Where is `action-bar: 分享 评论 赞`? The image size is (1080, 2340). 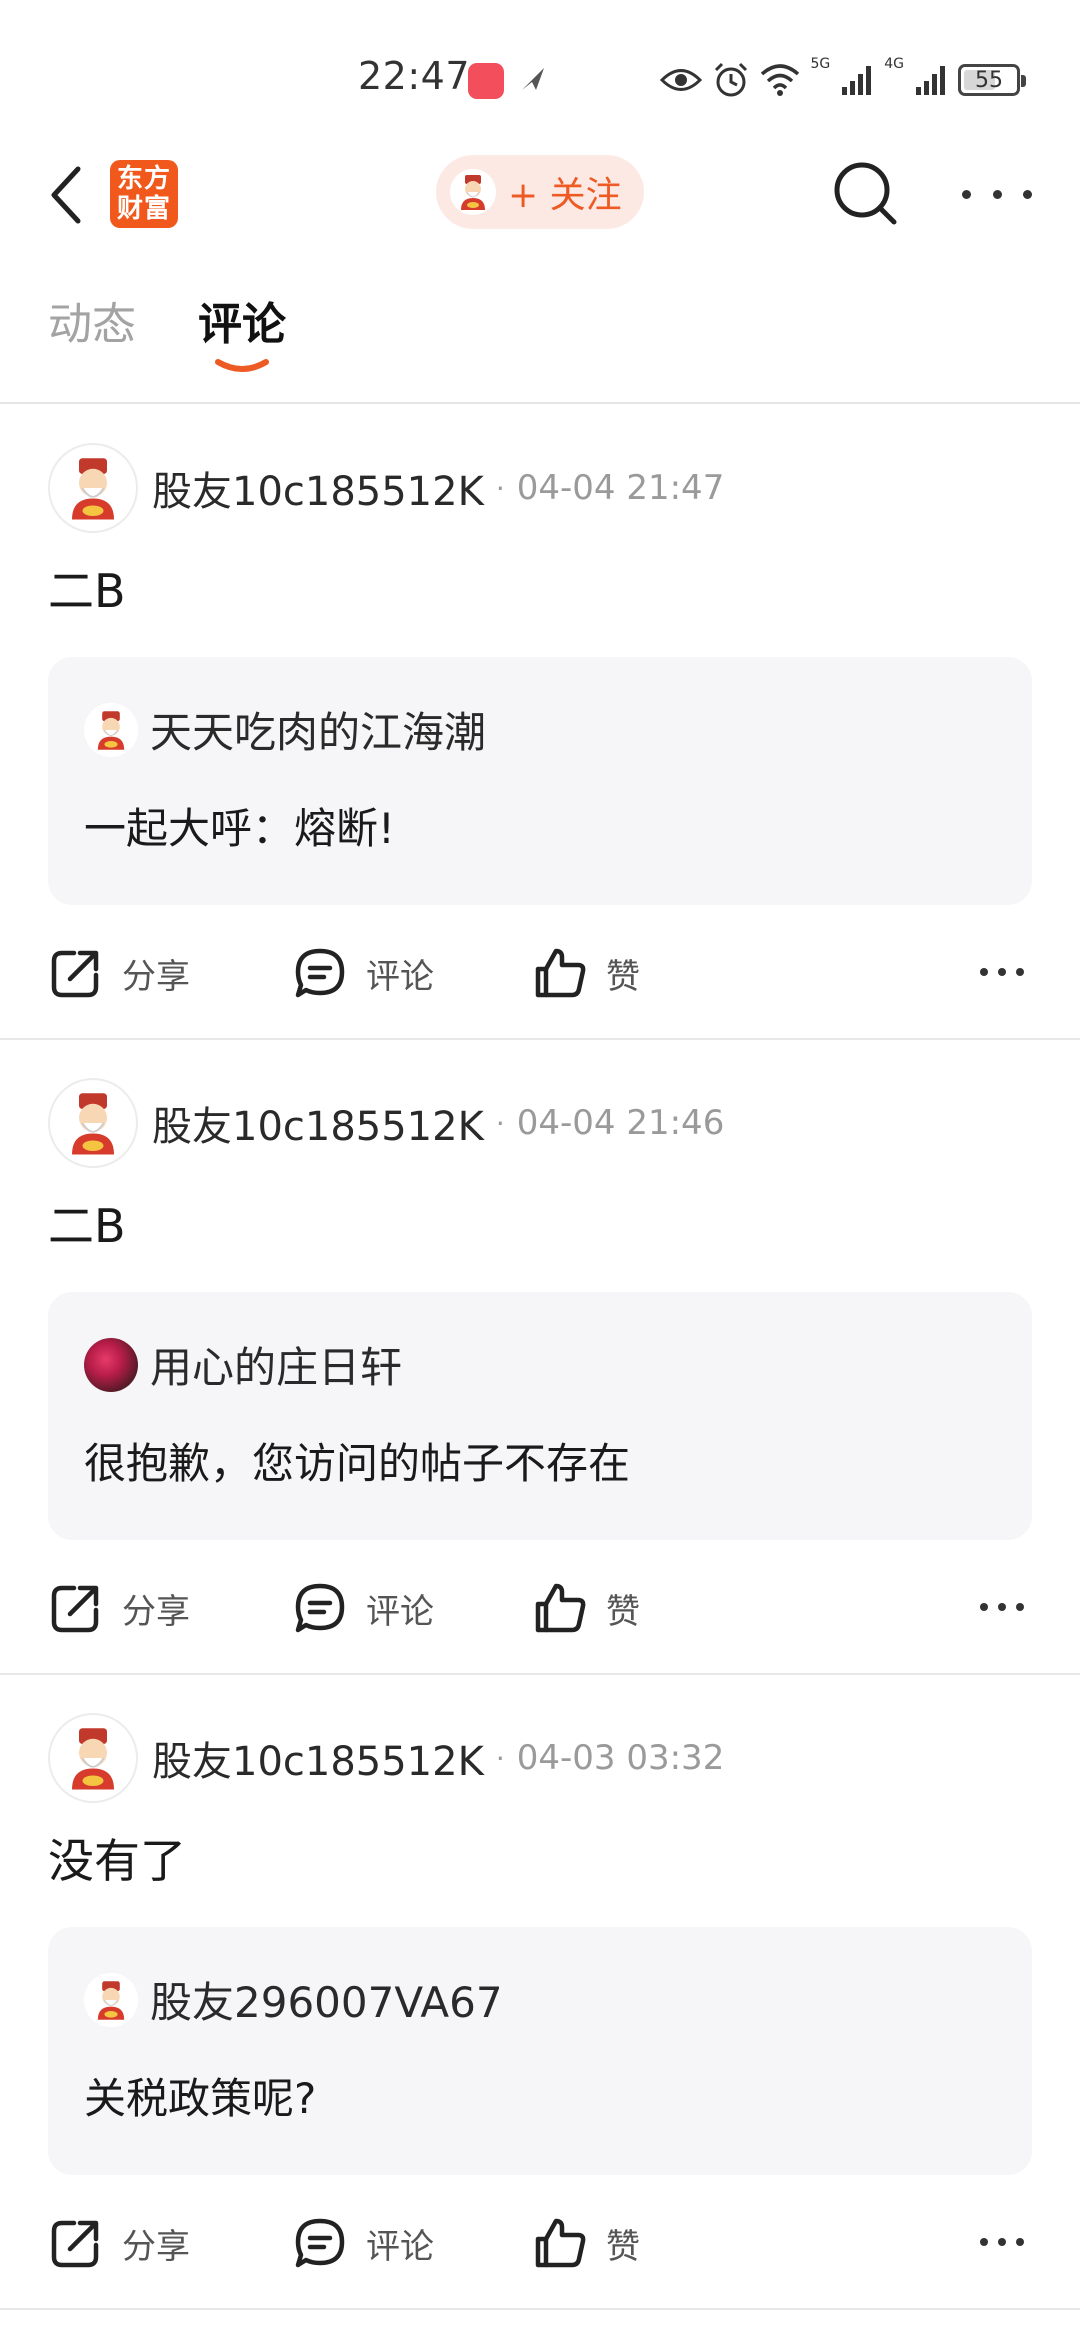
action-bar: 分享 评论 赞 is located at coordinates (540, 2243).